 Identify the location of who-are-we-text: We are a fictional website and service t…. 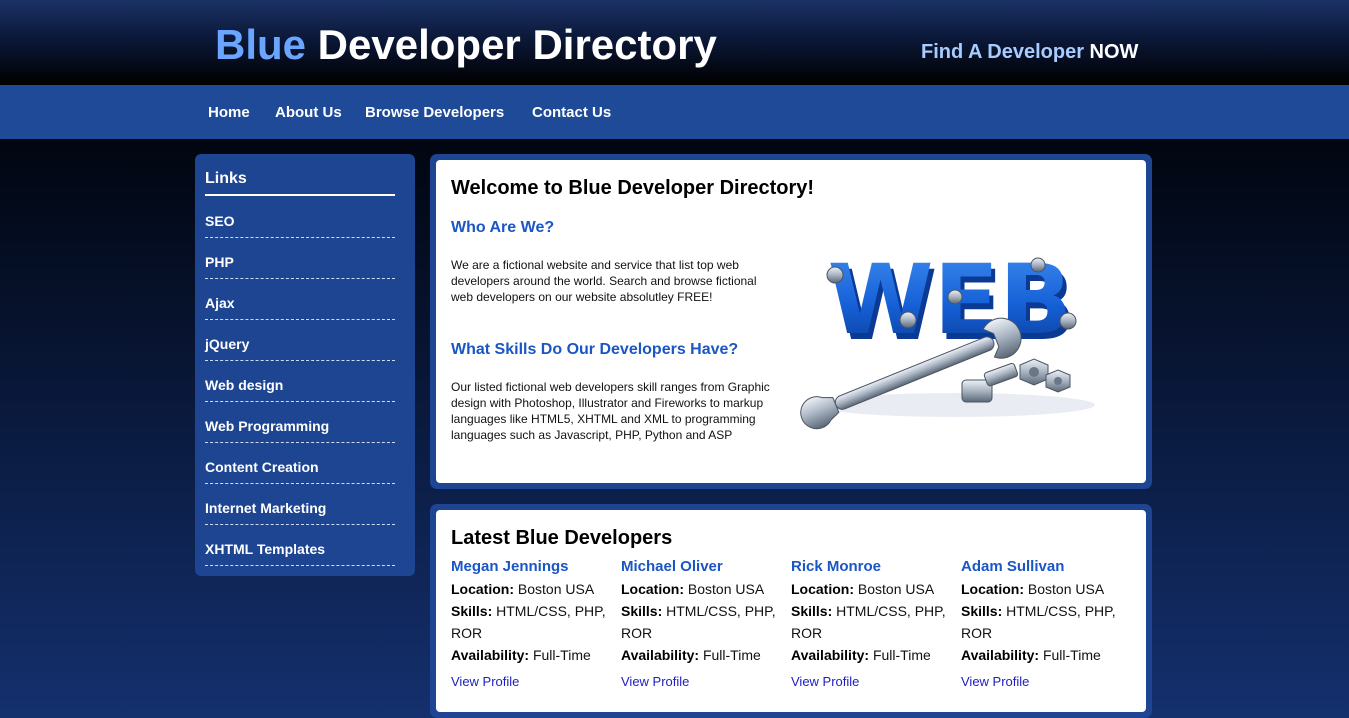
(604, 281).